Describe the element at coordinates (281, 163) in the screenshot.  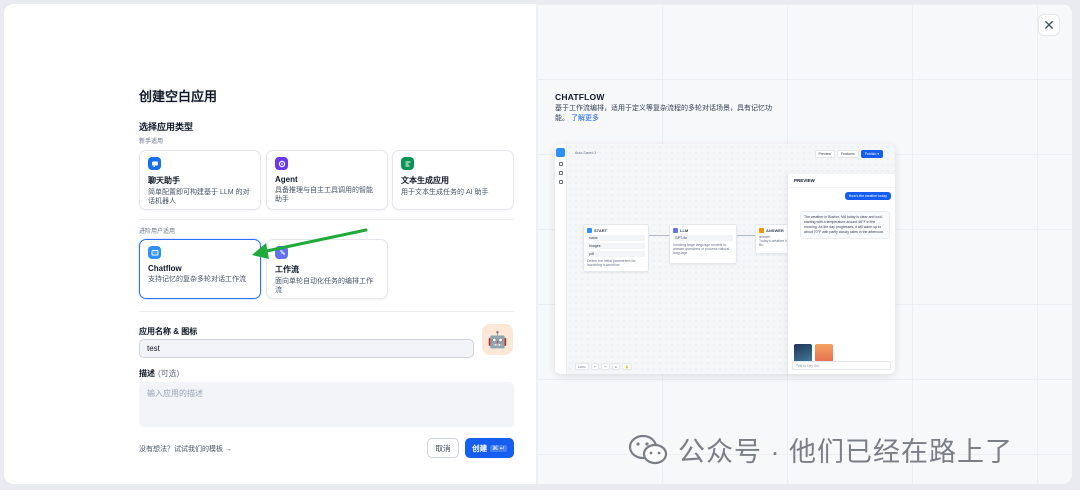
I see `agent-icon` at that location.